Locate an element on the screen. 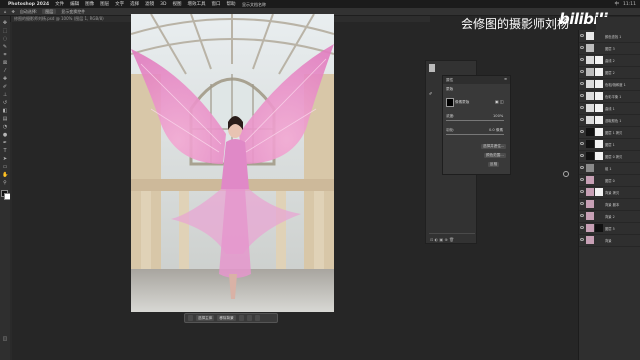 This screenshot has width=640, height=360. ctx-mask-icon is located at coordinates (241, 318).